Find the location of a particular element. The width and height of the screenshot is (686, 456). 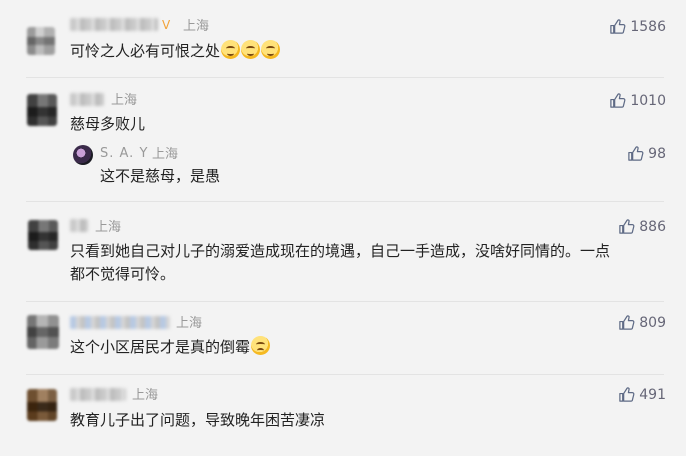

like-button: 809 is located at coordinates (642, 322).